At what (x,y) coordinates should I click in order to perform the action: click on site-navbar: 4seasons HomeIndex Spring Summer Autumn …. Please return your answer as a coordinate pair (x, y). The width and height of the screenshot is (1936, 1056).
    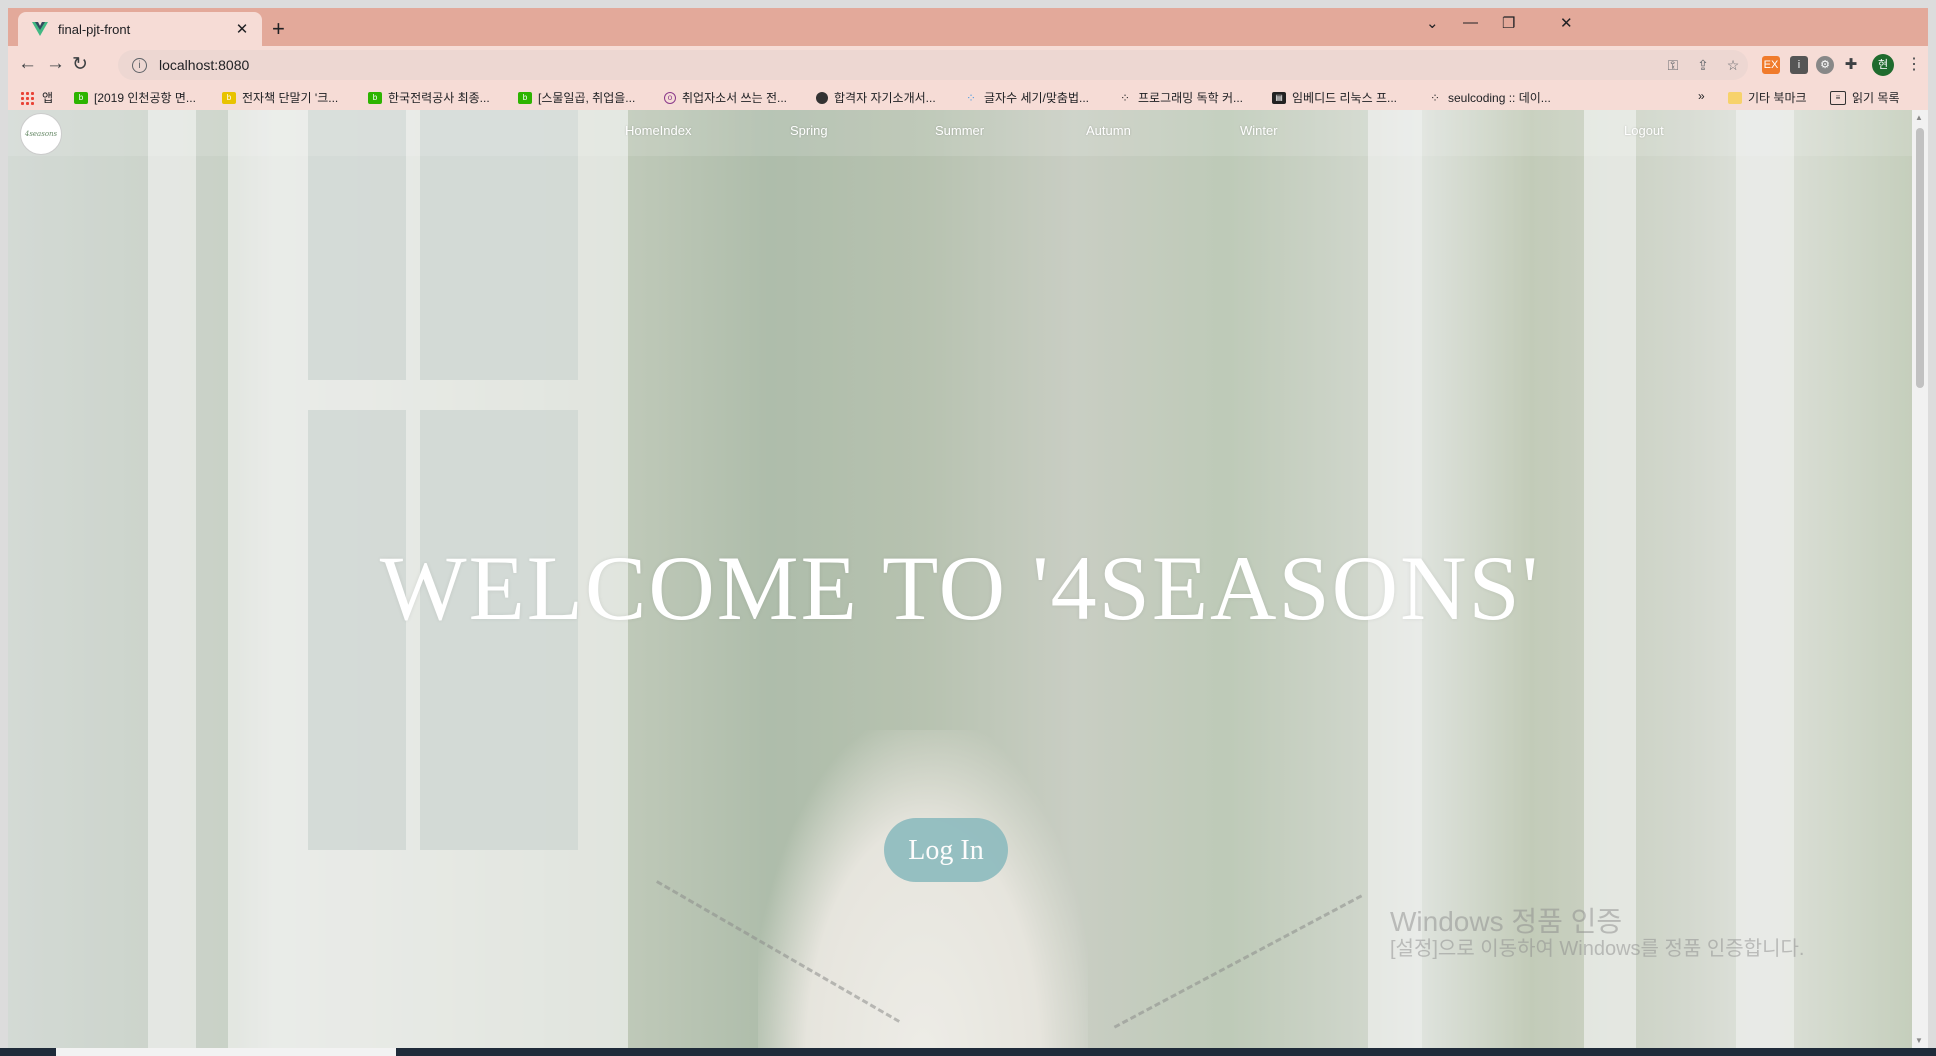
    Looking at the image, I should click on (960, 133).